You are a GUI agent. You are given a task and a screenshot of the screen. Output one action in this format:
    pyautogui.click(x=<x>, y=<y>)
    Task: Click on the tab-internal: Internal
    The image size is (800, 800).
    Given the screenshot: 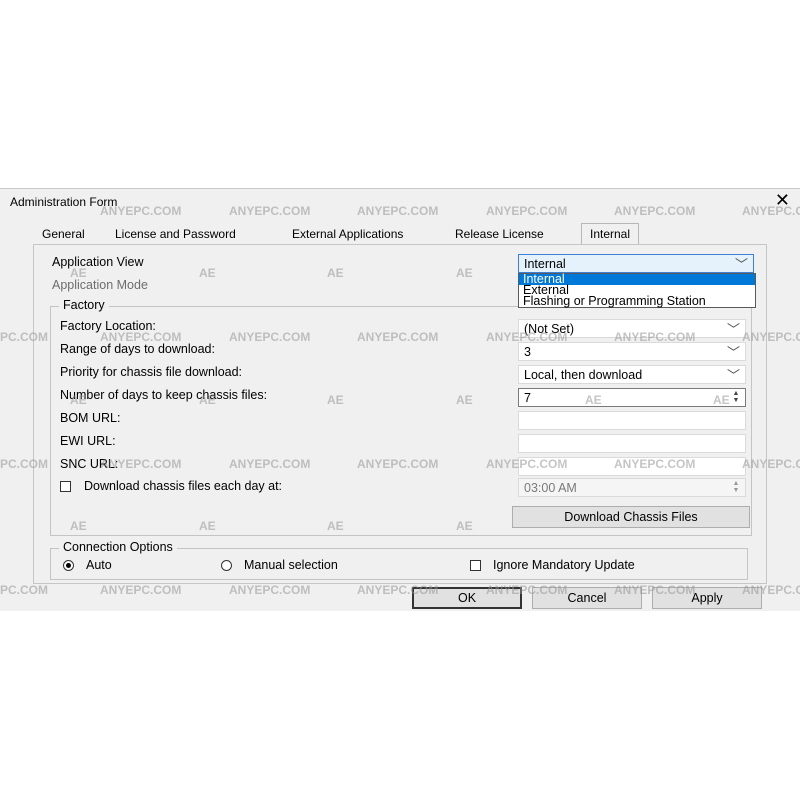 What is the action you would take?
    pyautogui.click(x=610, y=233)
    